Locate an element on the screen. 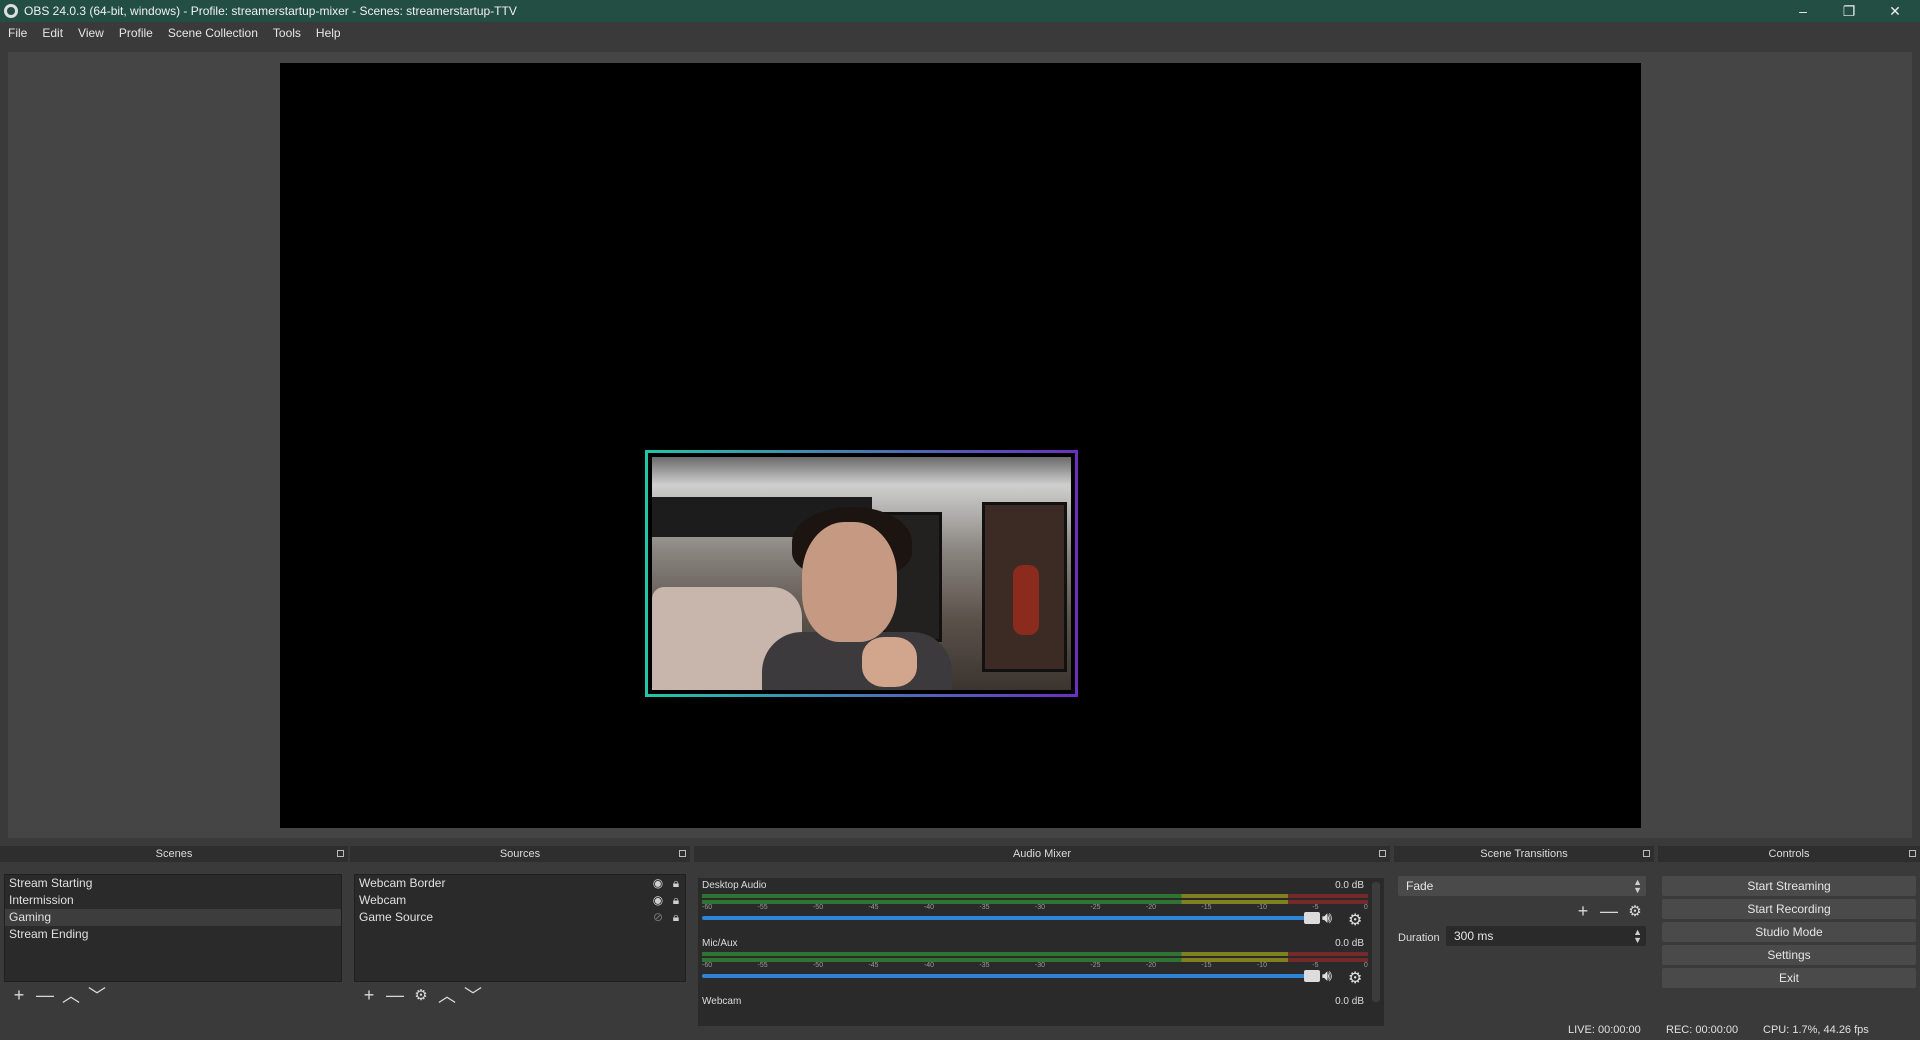 This screenshot has width=1920, height=1040. duration-label: Duration is located at coordinates (1419, 938).